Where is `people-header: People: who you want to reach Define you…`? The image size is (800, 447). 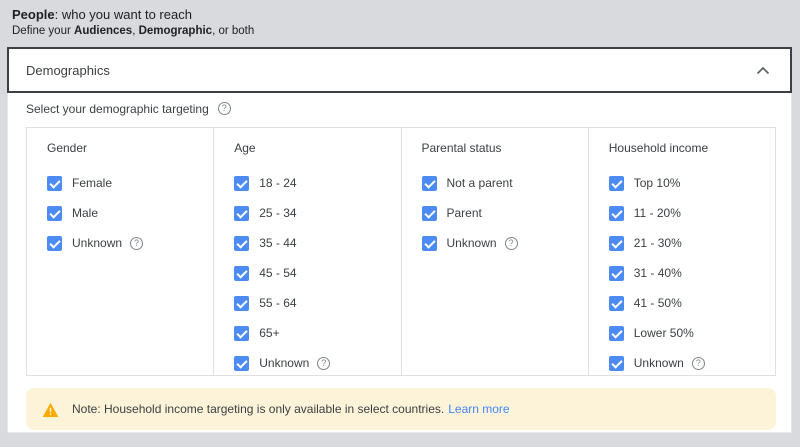
people-header: People: who you want to reach Define you… is located at coordinates (133, 22).